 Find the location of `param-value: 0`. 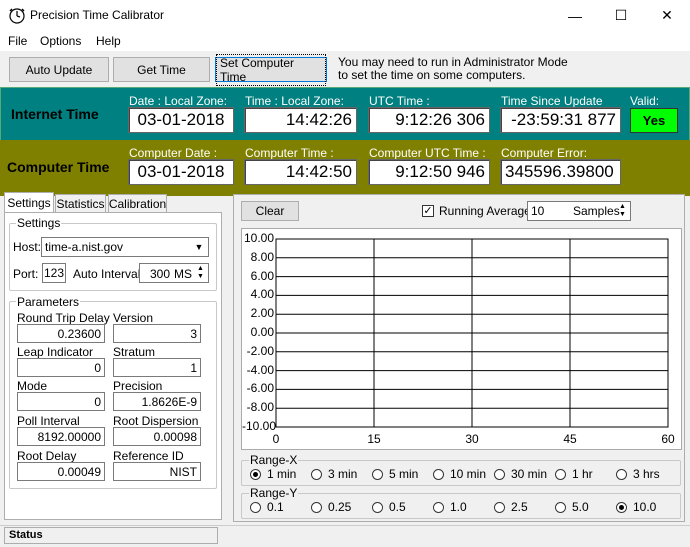

param-value: 0 is located at coordinates (61, 401).